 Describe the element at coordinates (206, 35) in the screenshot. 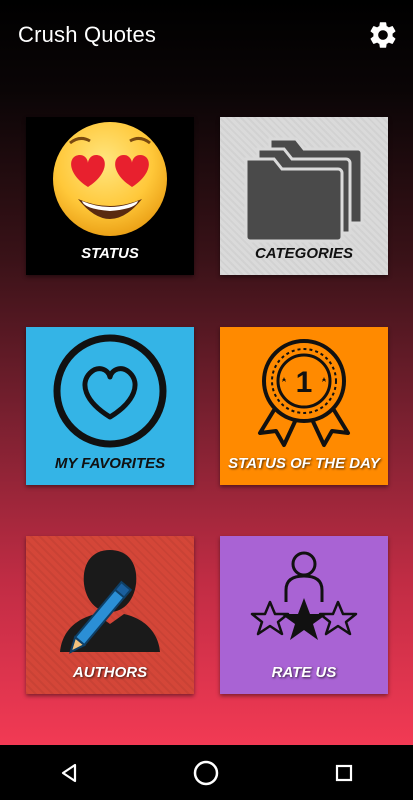

I see `app-bar: Crush Quotes` at that location.